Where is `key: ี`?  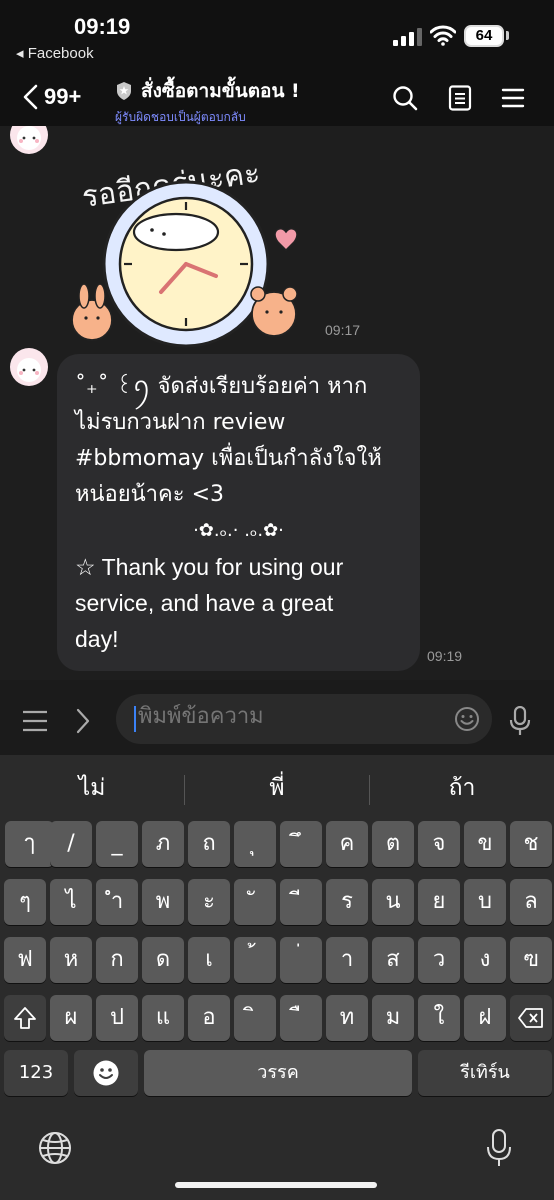
key: ี is located at coordinates (301, 902).